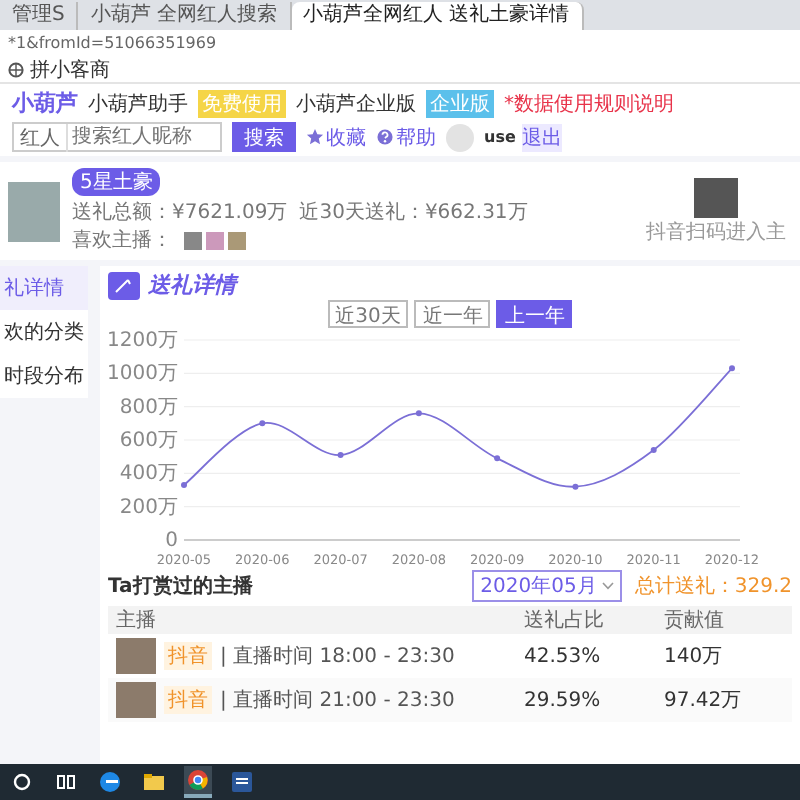 The width and height of the screenshot is (800, 800). I want to click on globe-icon, so click(16, 70).